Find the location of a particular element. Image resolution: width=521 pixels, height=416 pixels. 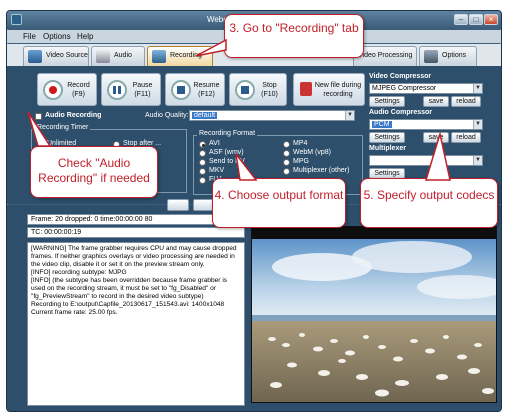

new-file-button: New file during recording is located at coordinates (329, 89).